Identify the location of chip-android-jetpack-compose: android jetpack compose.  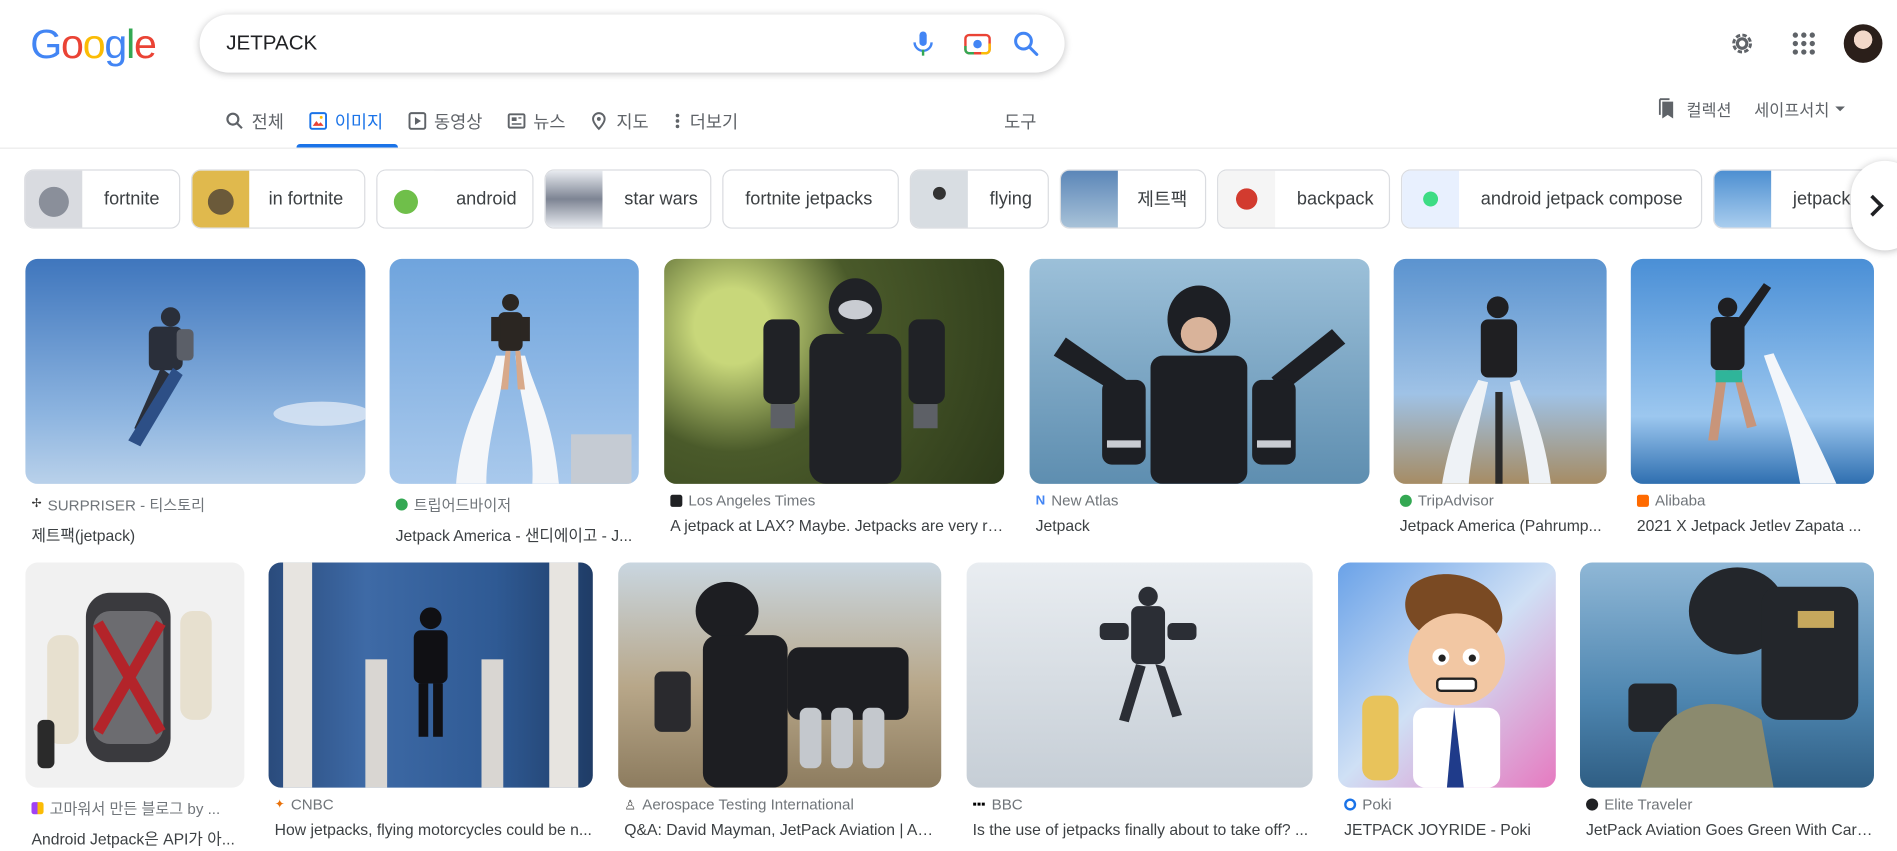
(1551, 199).